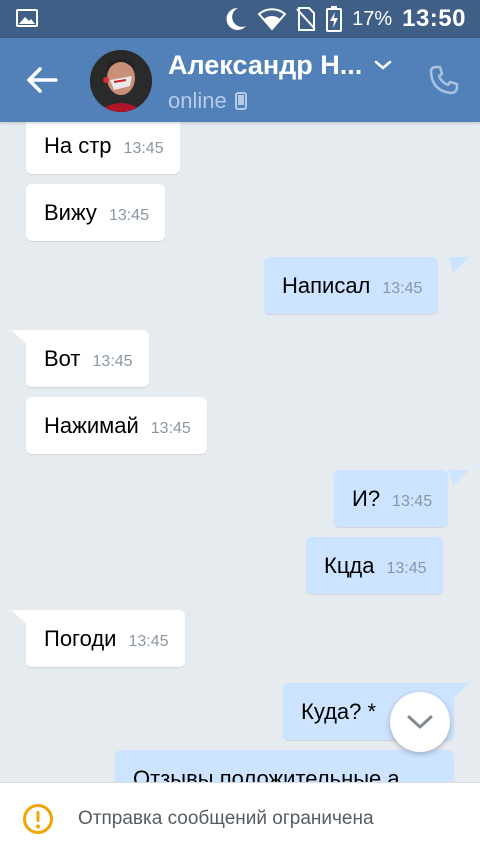 The height and width of the screenshot is (854, 480). Describe the element at coordinates (197, 100) in the screenshot. I see `status-text: online` at that location.